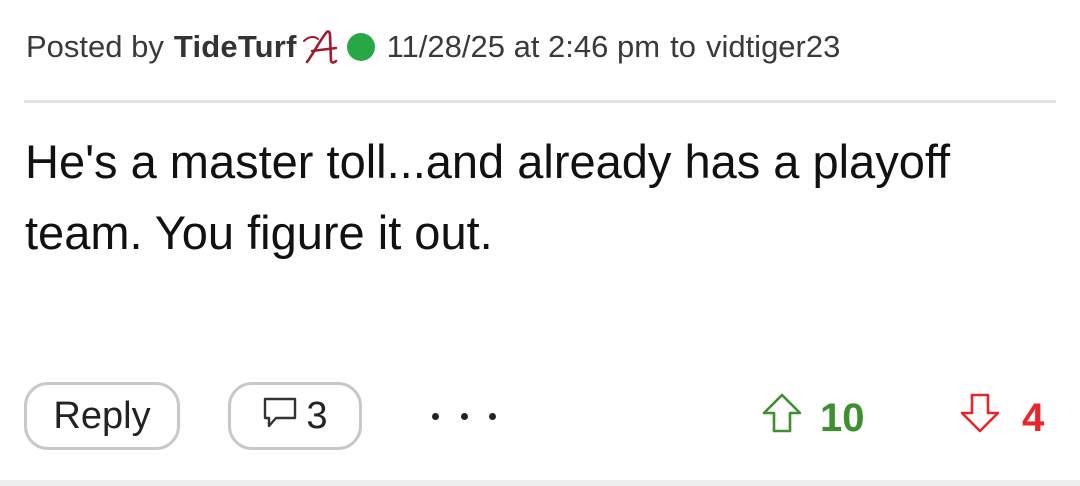 The width and height of the screenshot is (1080, 486). I want to click on arrow-down-icon, so click(980, 418).